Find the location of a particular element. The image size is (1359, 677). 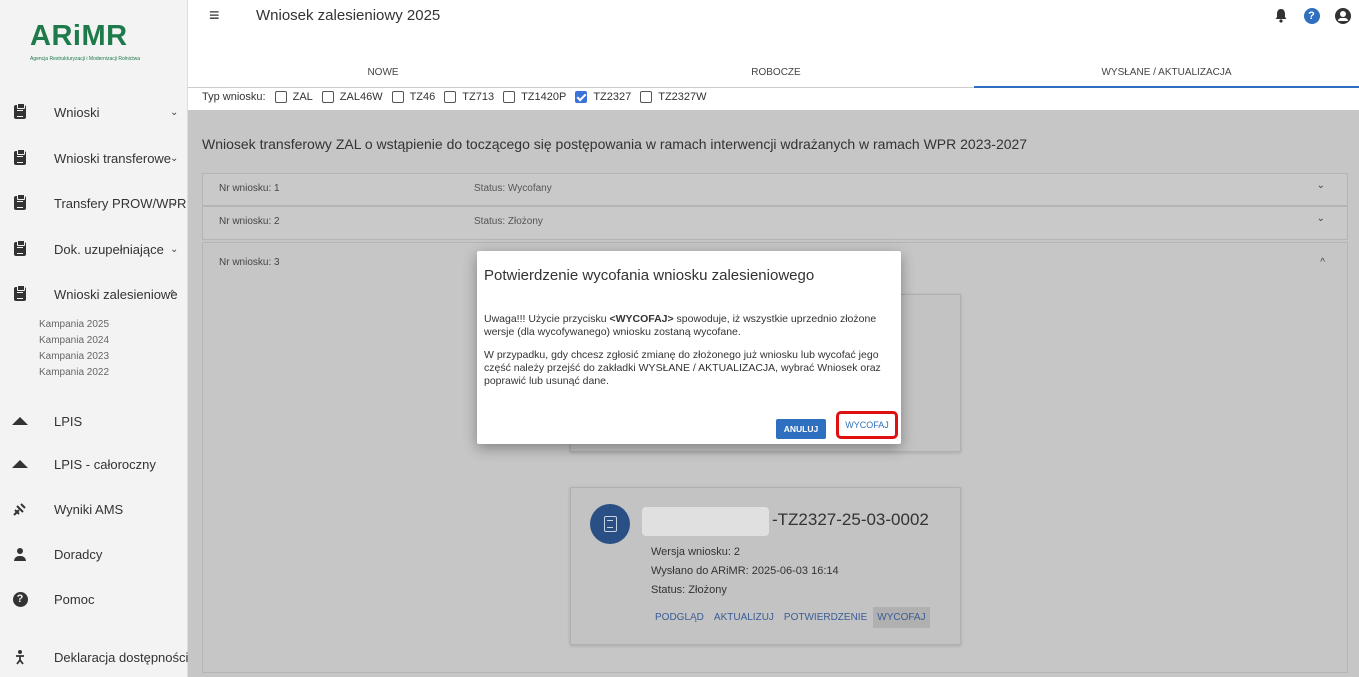

card-status: Status: Złożony is located at coordinates (689, 590).